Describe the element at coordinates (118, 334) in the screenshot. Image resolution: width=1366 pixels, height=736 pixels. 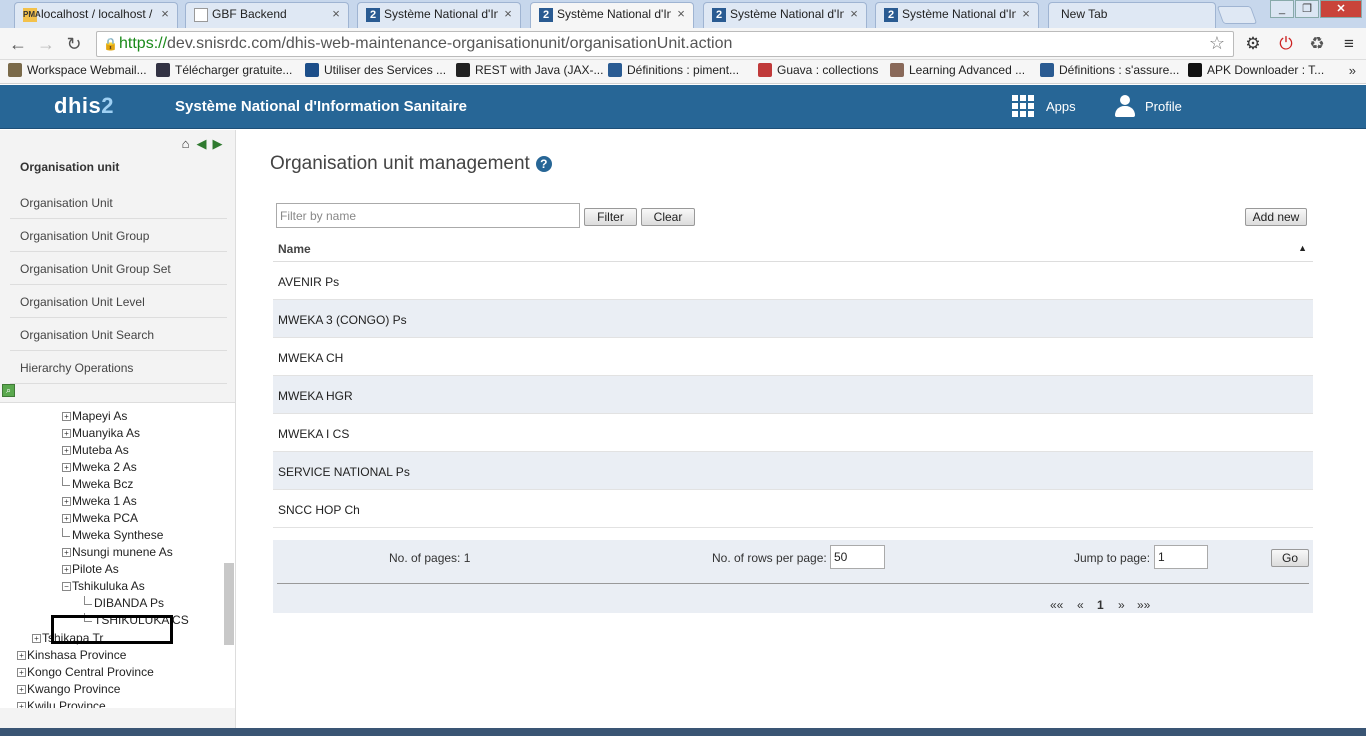
I see `sidebar-item: Organisation Unit Search` at that location.